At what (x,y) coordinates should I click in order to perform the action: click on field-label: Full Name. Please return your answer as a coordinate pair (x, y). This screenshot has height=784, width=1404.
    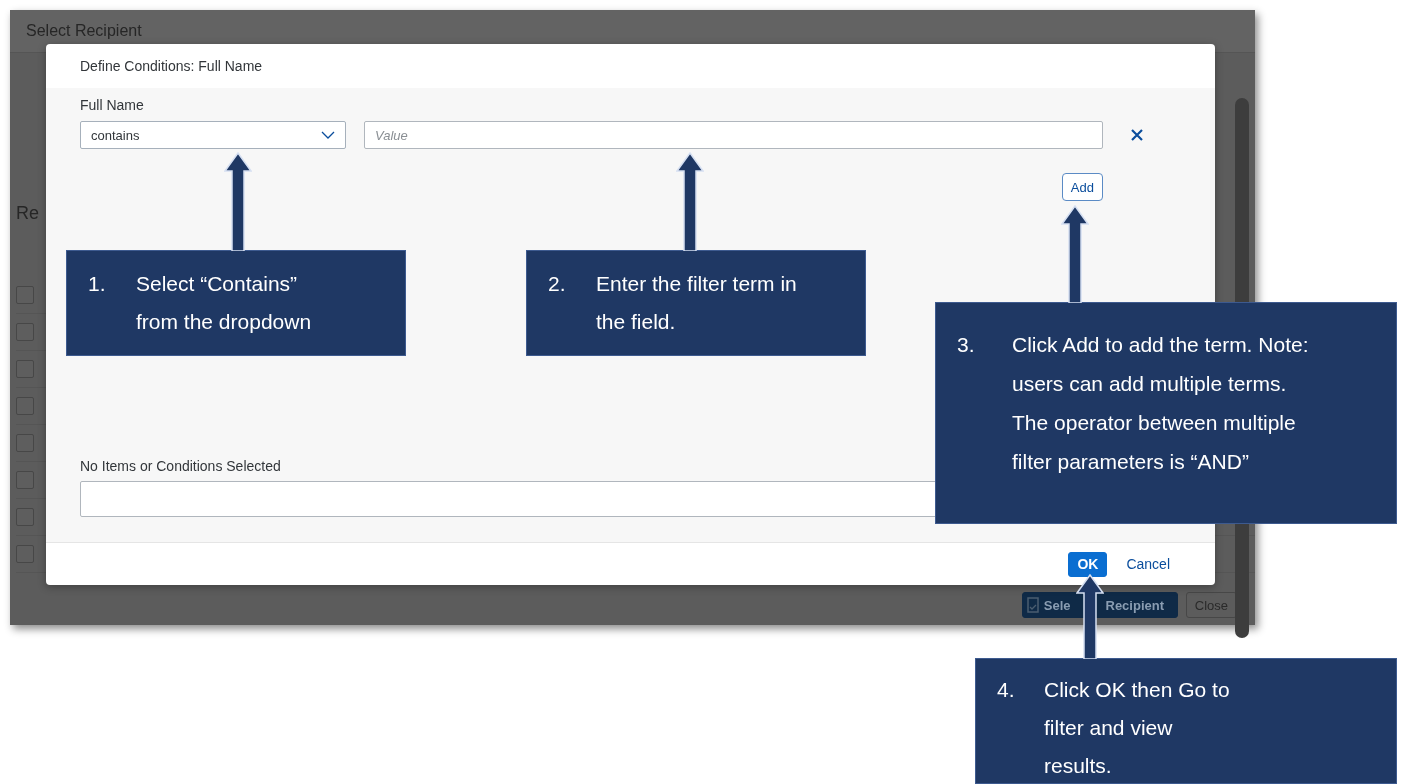
    Looking at the image, I should click on (112, 105).